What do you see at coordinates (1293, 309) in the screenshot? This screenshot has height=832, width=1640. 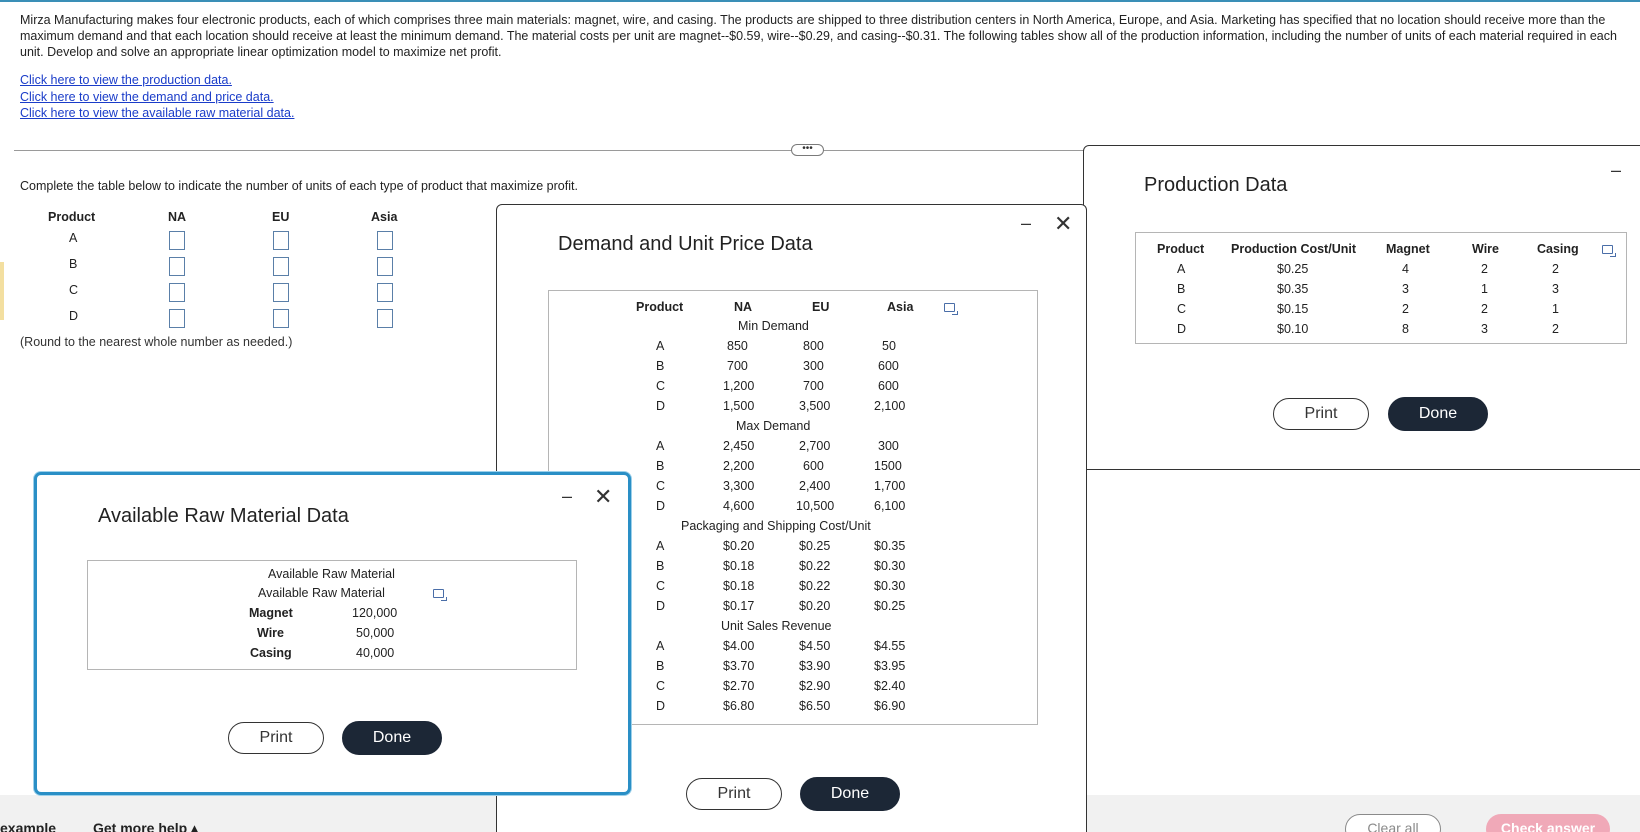 I see `production-cell: $0.15` at bounding box center [1293, 309].